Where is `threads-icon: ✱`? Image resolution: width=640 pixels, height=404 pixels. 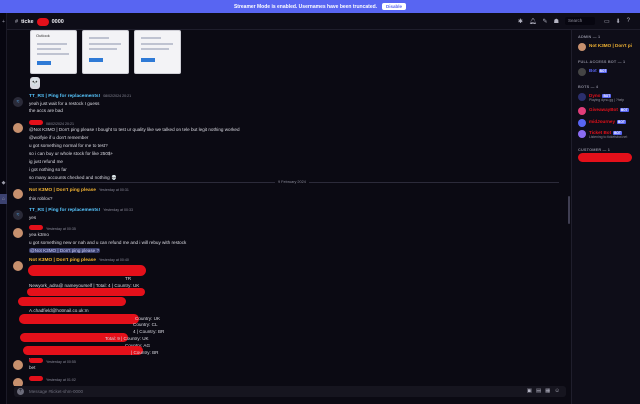
threads-icon: ✱ is located at coordinates (520, 21).